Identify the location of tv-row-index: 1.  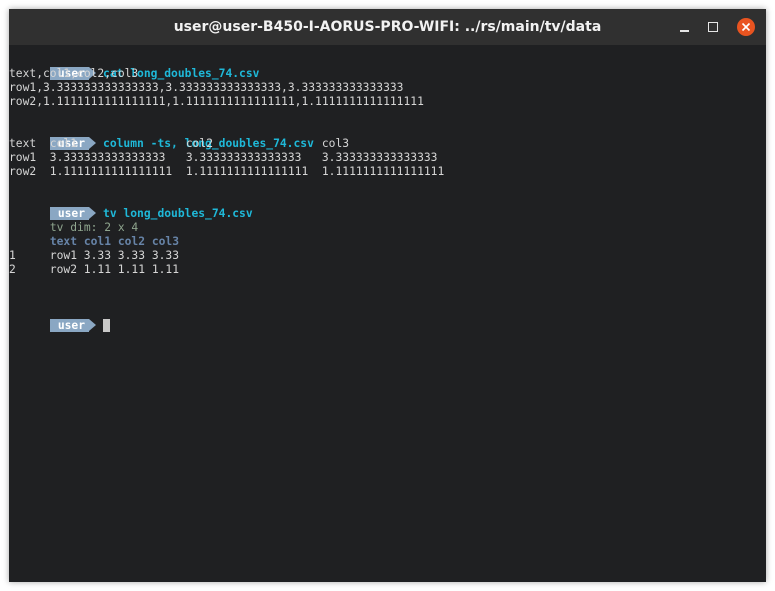
(12, 255).